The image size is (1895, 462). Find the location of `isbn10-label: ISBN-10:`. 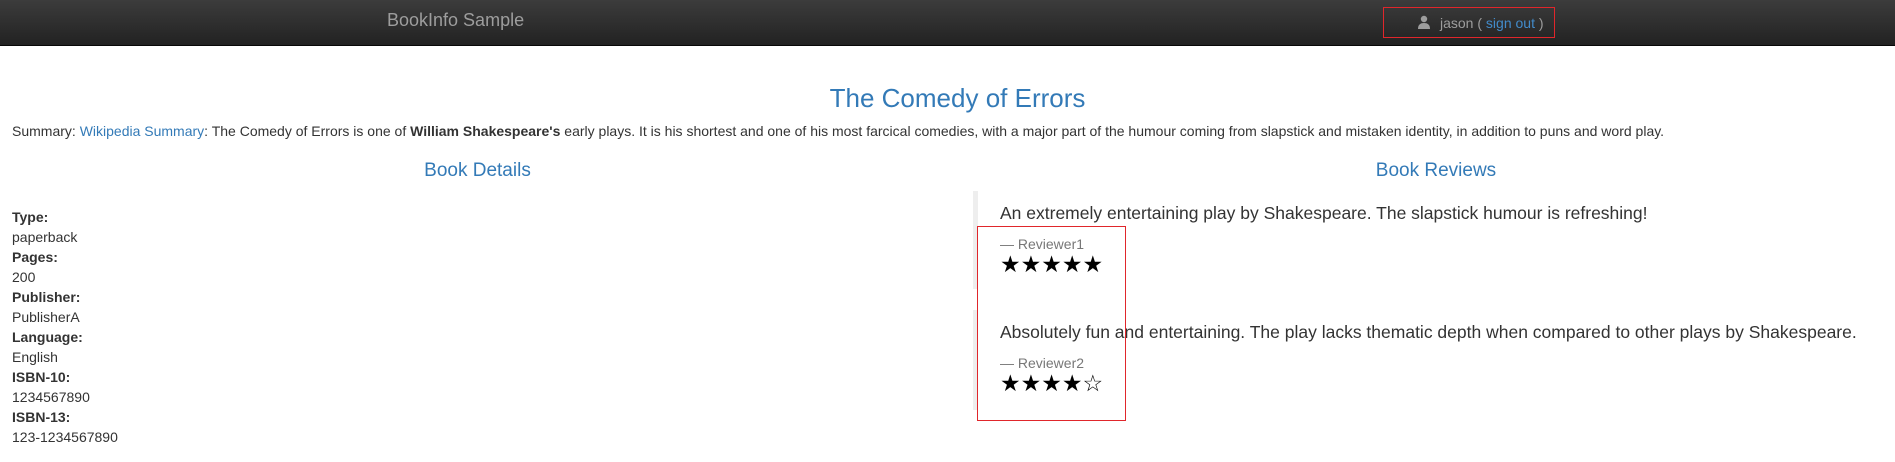

isbn10-label: ISBN-10: is located at coordinates (41, 377).